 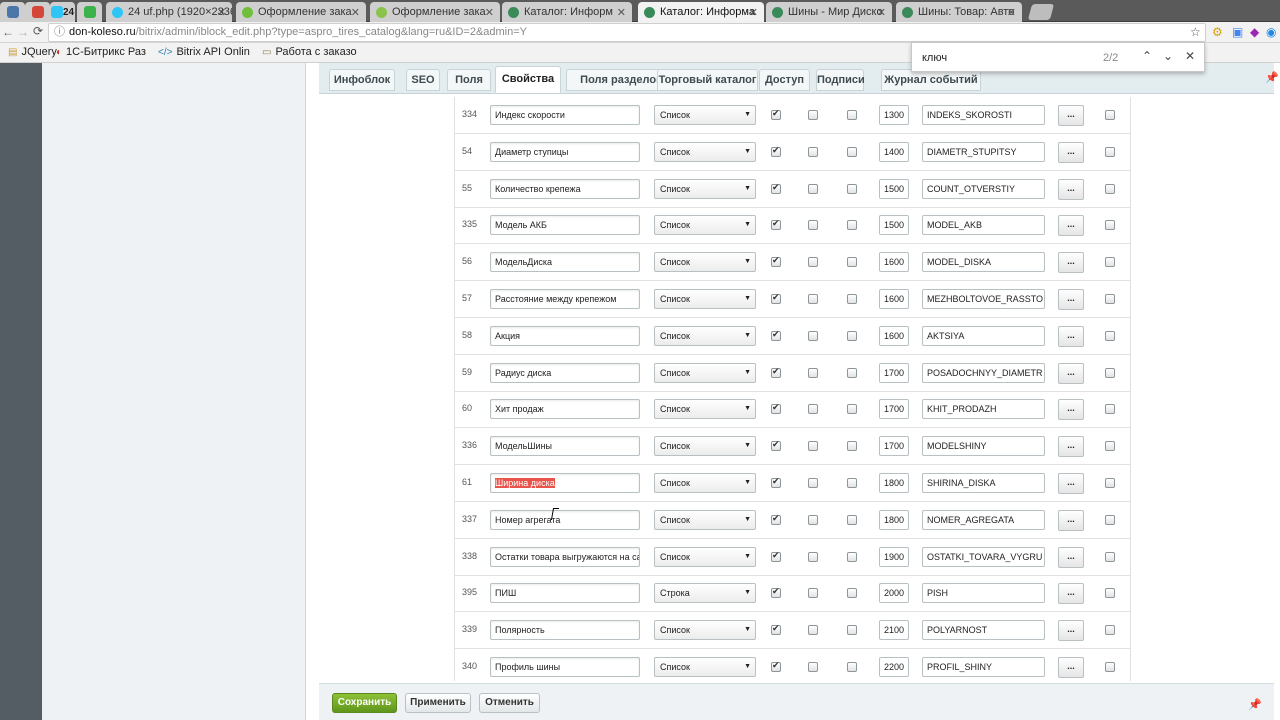 What do you see at coordinates (701, 12) in the screenshot?
I see `browser-tab: Каталог: Информа ✕` at bounding box center [701, 12].